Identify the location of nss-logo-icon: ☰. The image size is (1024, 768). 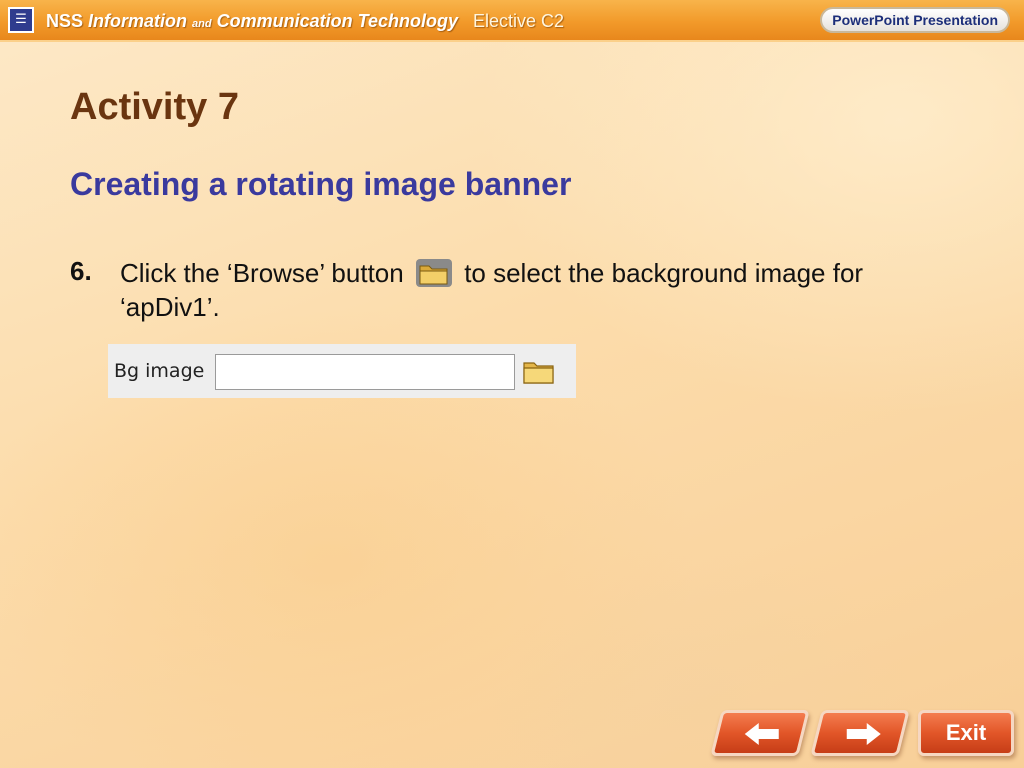
(21, 20).